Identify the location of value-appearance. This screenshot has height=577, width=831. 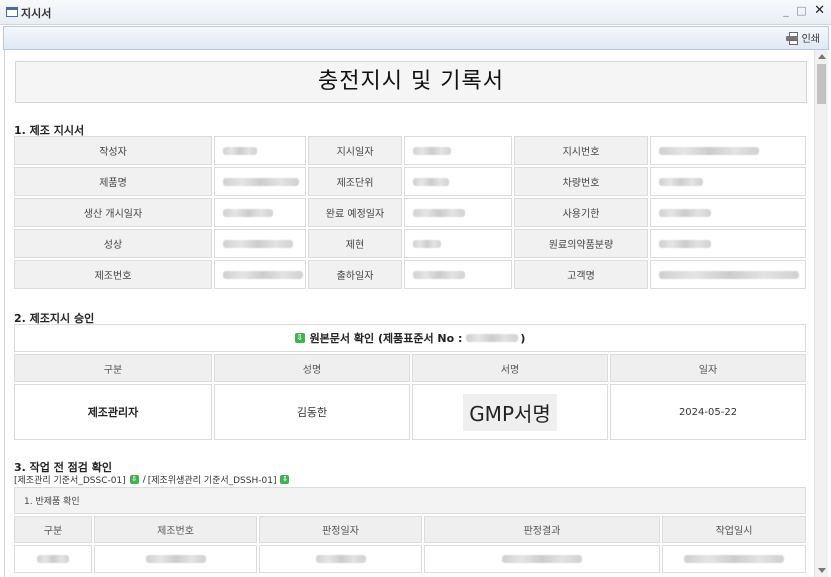
(260, 243).